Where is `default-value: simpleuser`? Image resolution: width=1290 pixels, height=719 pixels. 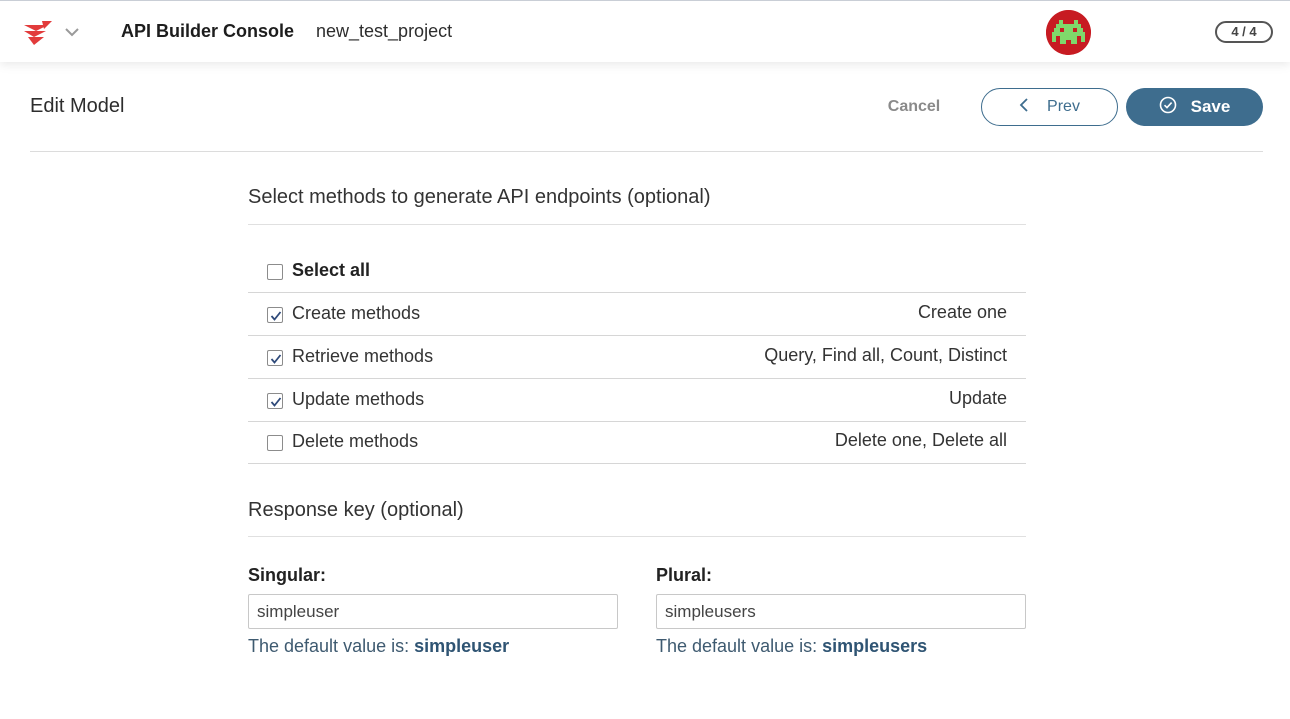 default-value: simpleuser is located at coordinates (462, 646).